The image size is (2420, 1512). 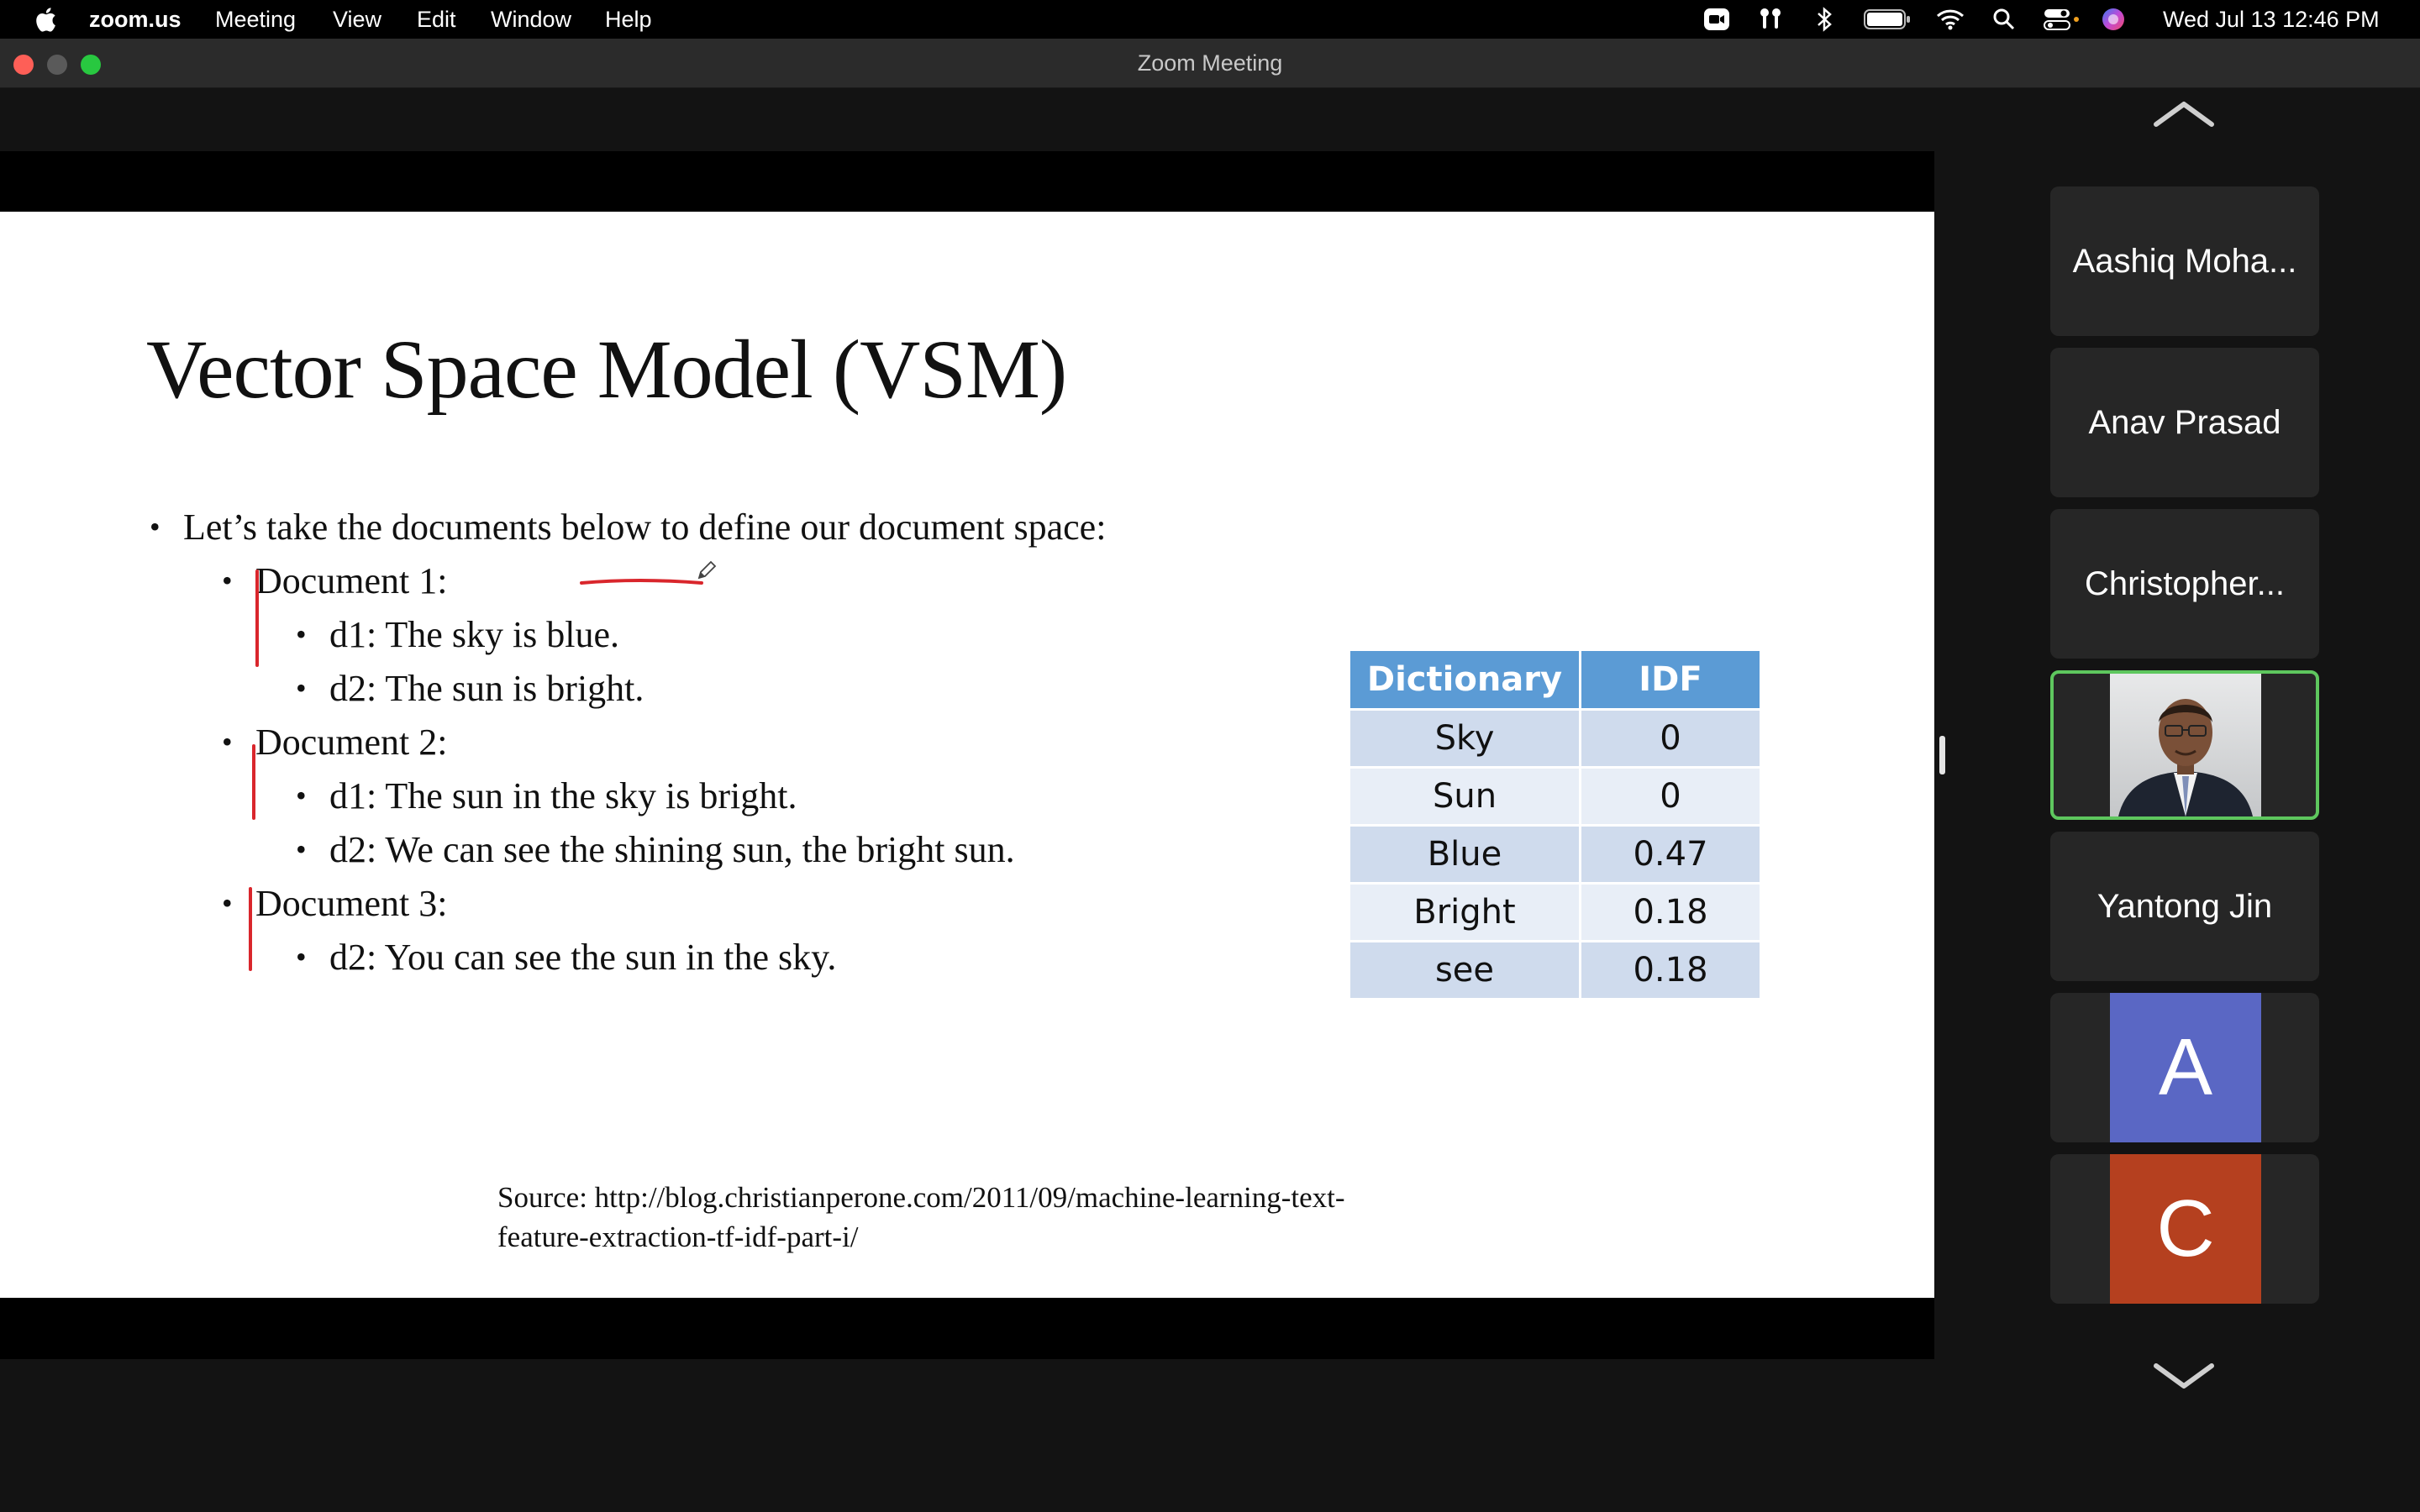 I want to click on window-title-bar: Zoom Meeting, so click(x=1210, y=63).